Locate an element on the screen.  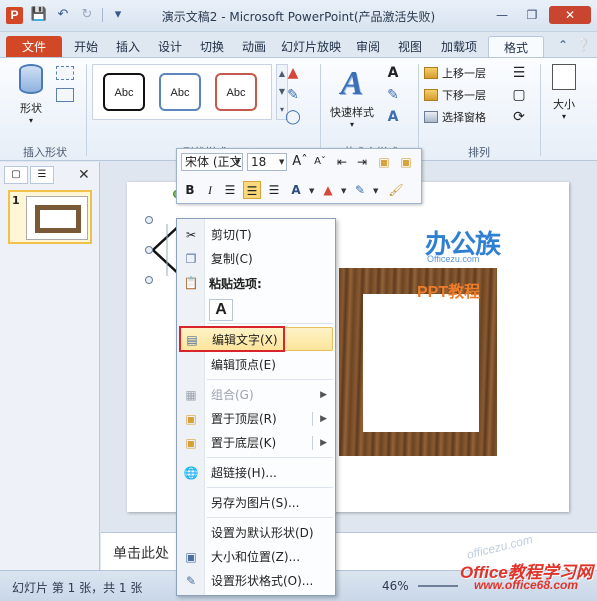
wood-frame-inner is located at coordinates (421, 363).